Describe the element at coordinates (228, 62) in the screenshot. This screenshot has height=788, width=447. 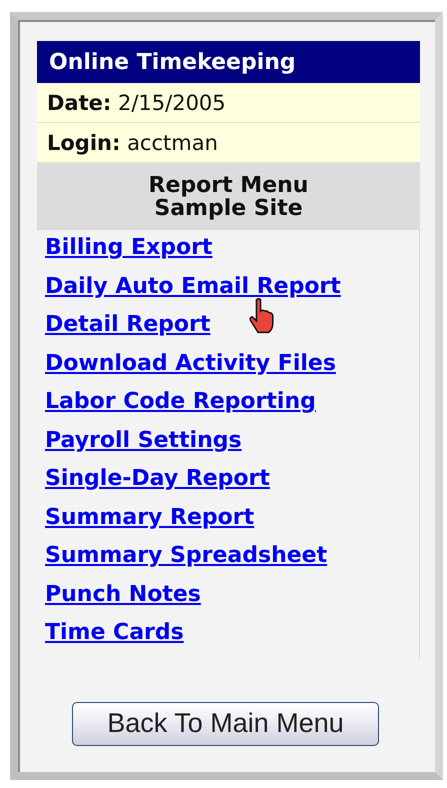
I see `panel-title: Online Timekeeping` at that location.